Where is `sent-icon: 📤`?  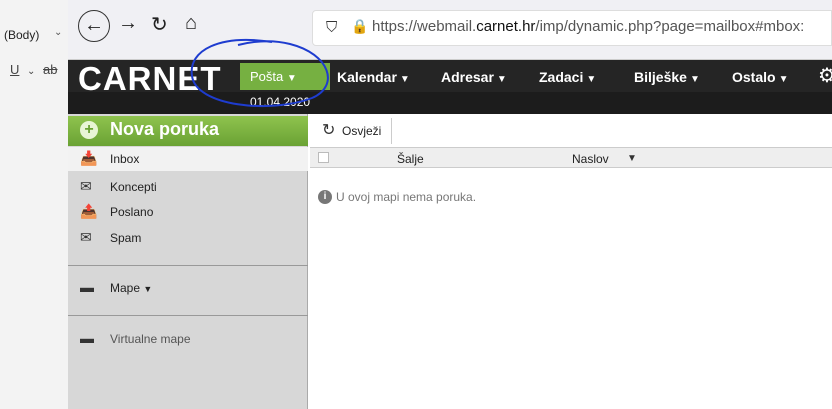 sent-icon: 📤 is located at coordinates (89, 211).